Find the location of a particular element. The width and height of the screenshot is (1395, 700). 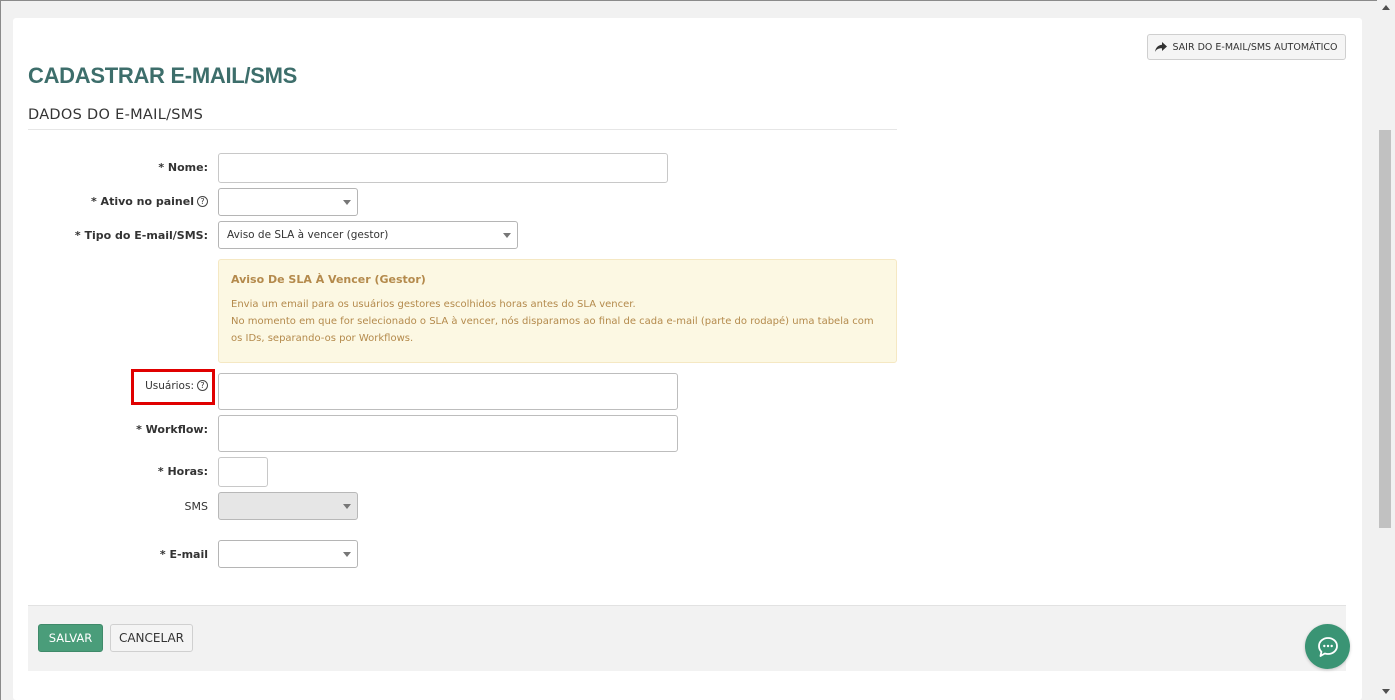

usuarios-input is located at coordinates (448, 391).